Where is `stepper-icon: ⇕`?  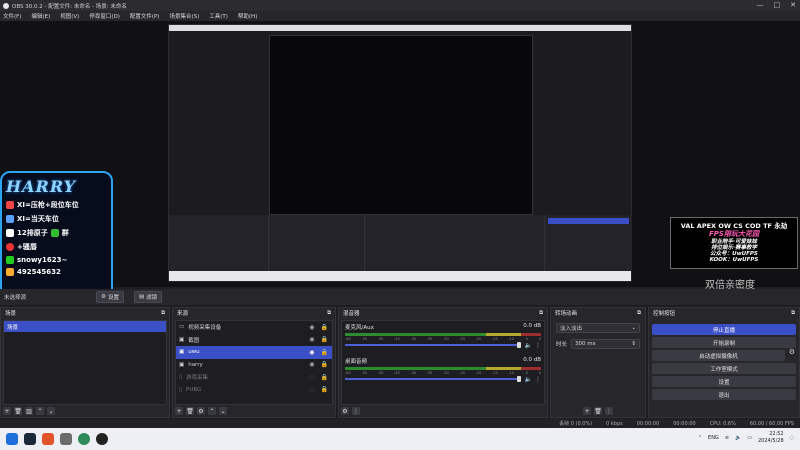
stepper-icon: ⇕ is located at coordinates (633, 344).